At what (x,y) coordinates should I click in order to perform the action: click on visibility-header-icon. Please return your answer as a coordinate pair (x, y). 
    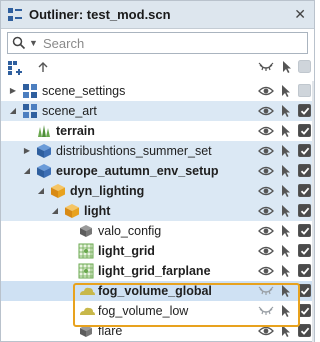
    Looking at the image, I should click on (266, 68).